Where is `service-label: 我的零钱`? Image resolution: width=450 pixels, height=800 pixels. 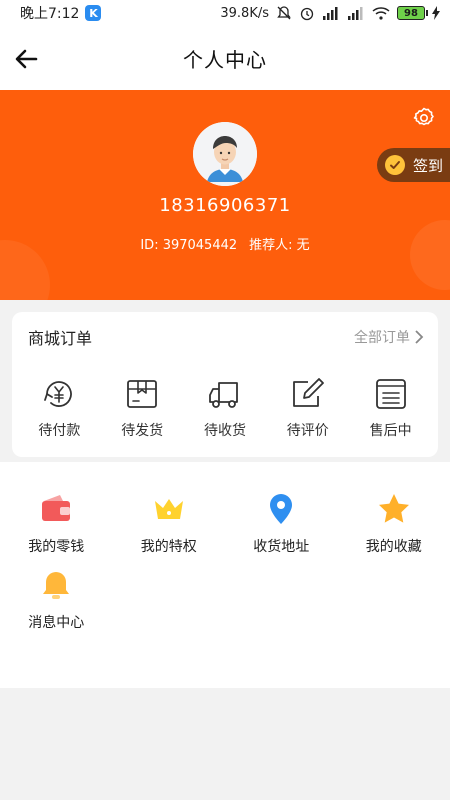 service-label: 我的零钱 is located at coordinates (56, 547).